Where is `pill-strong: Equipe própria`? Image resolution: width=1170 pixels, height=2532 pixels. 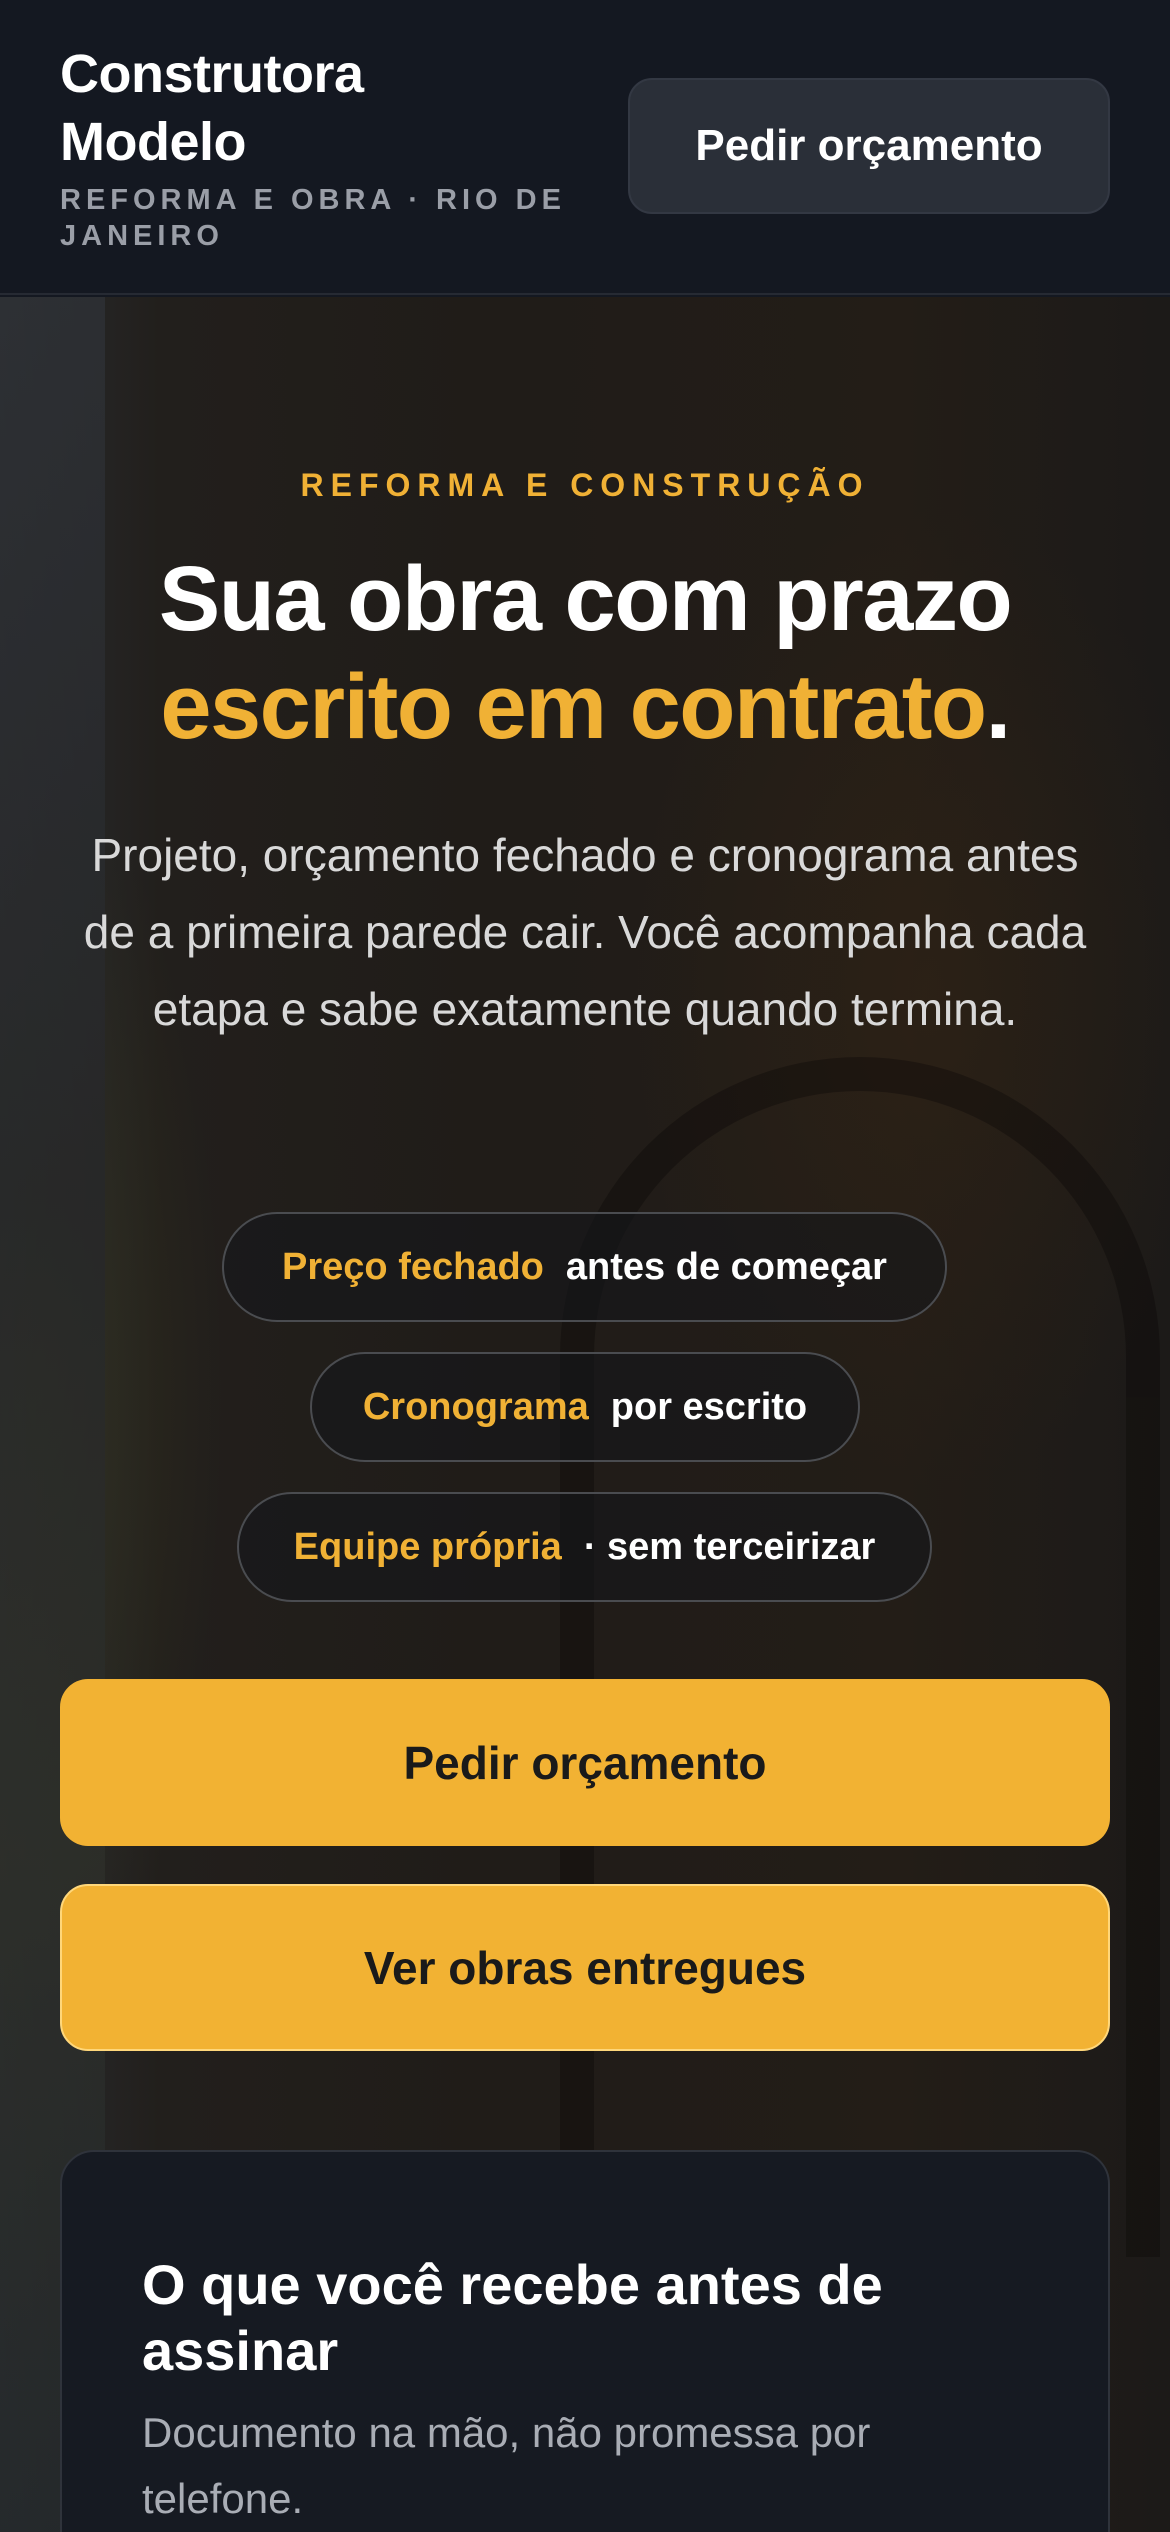 pill-strong: Equipe própria is located at coordinates (427, 1546).